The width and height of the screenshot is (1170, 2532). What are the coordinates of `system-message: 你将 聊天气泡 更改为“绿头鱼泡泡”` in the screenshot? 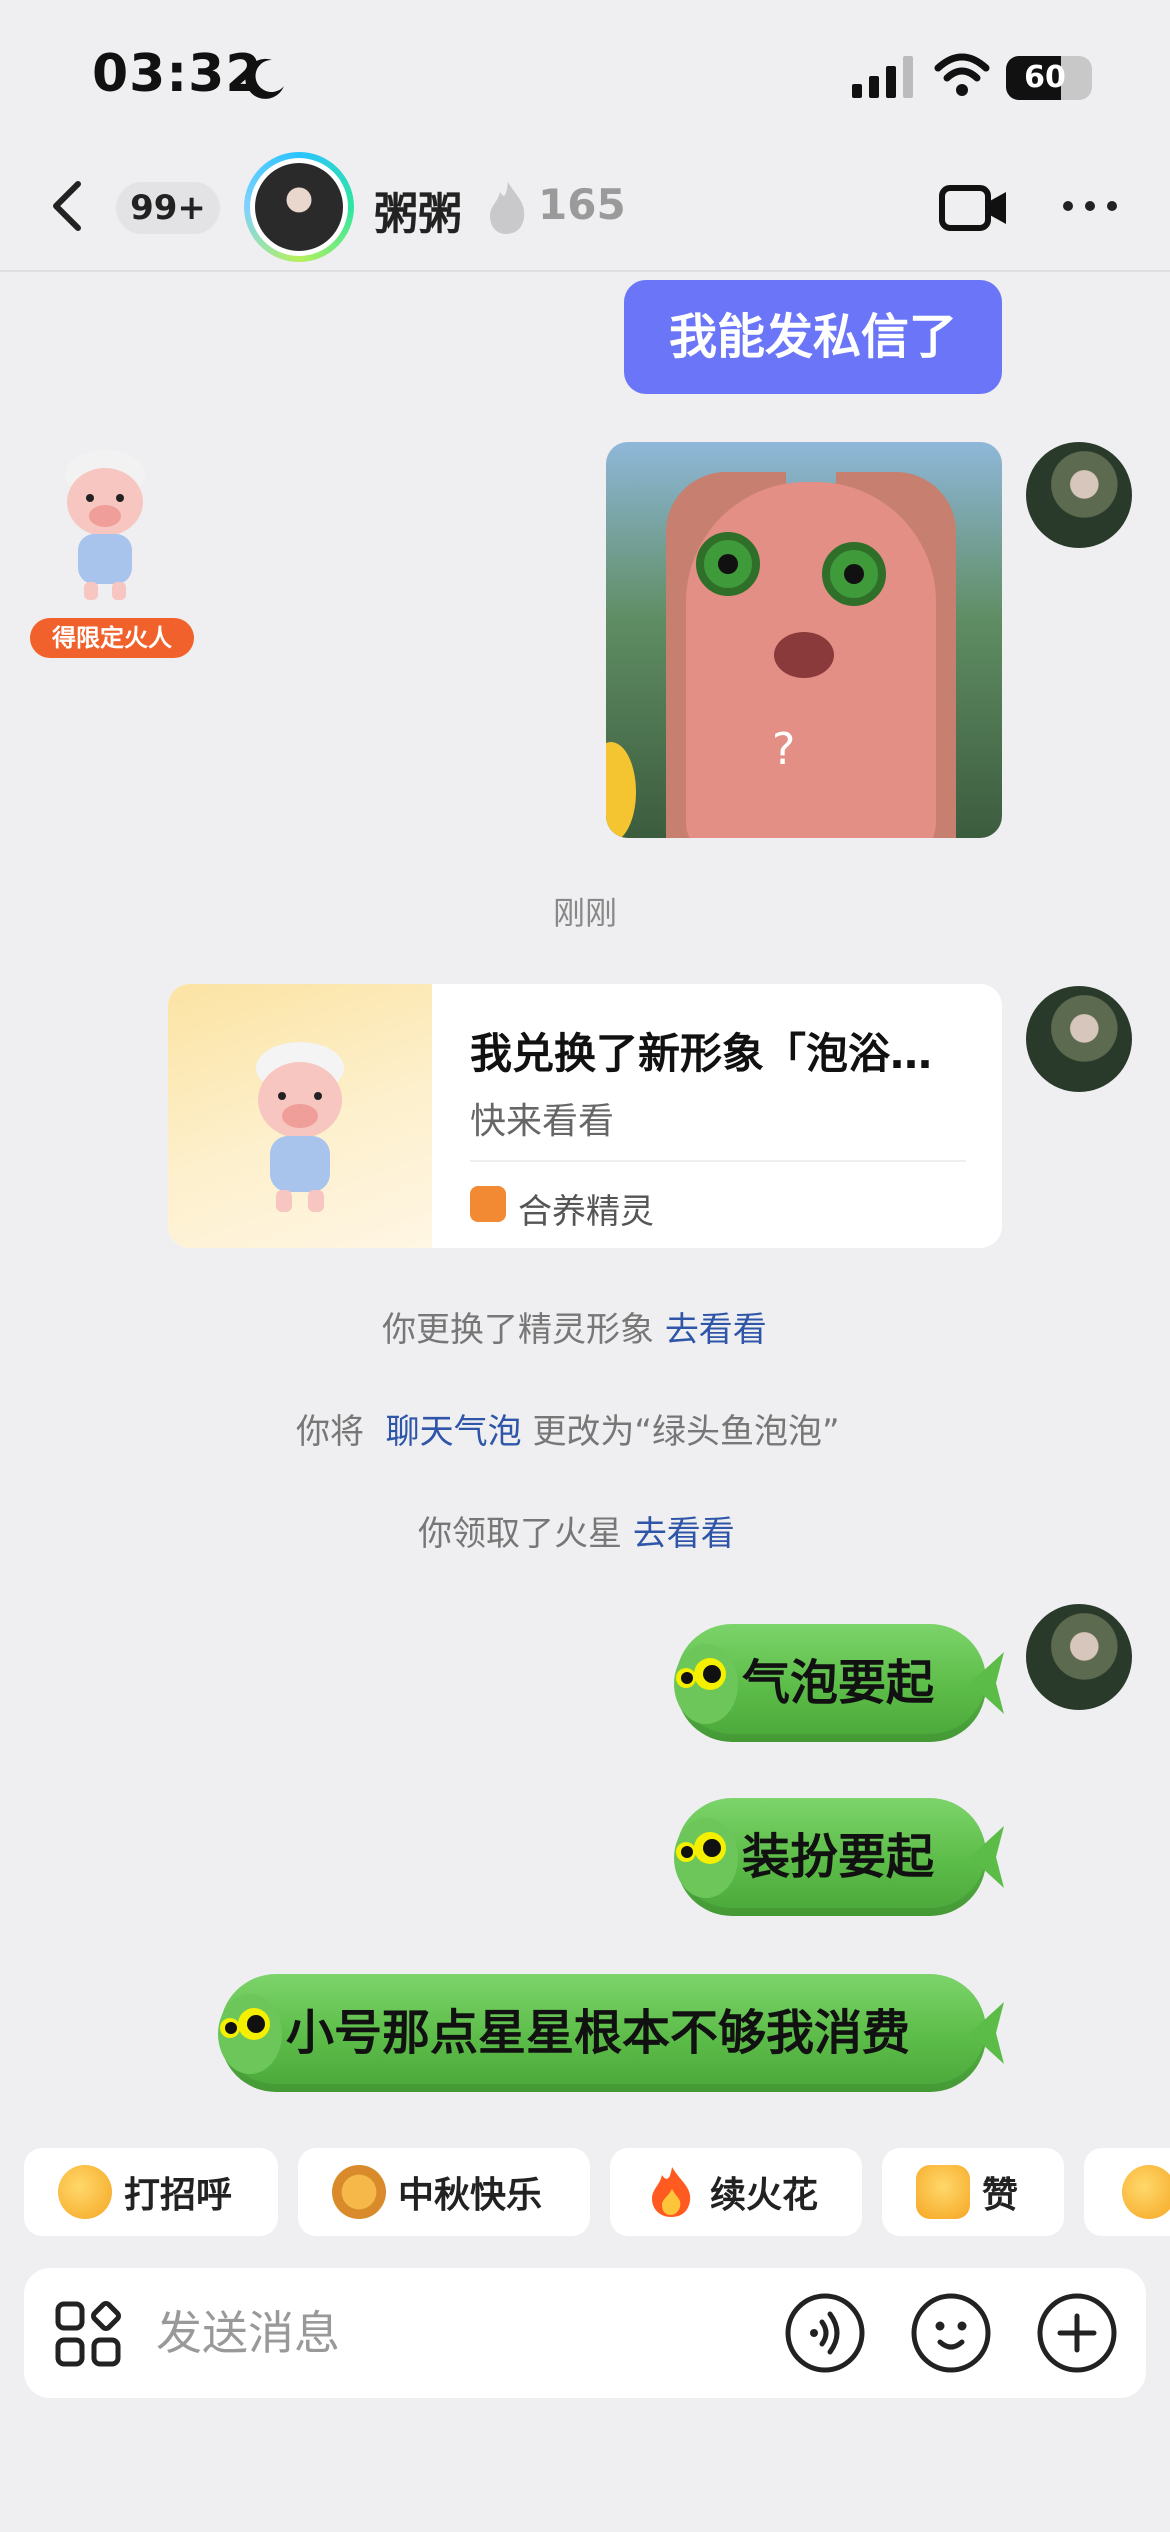 It's located at (568, 1428).